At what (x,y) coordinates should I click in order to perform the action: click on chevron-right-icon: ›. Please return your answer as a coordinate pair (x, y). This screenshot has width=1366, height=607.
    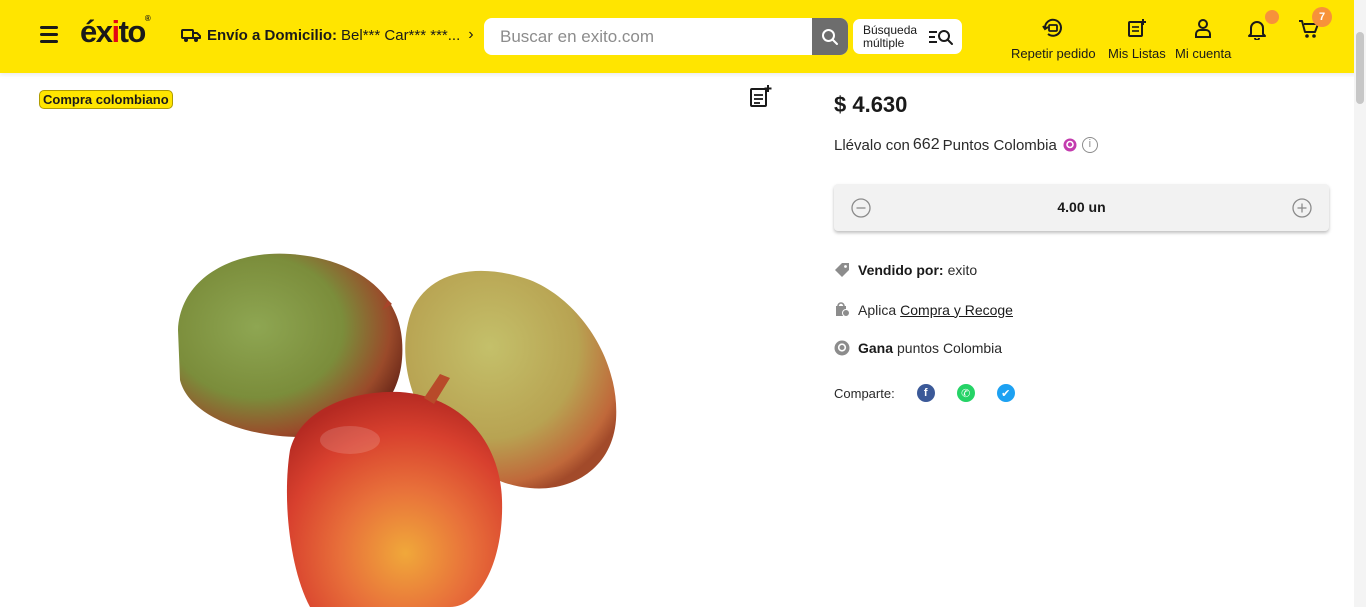
    Looking at the image, I should click on (471, 34).